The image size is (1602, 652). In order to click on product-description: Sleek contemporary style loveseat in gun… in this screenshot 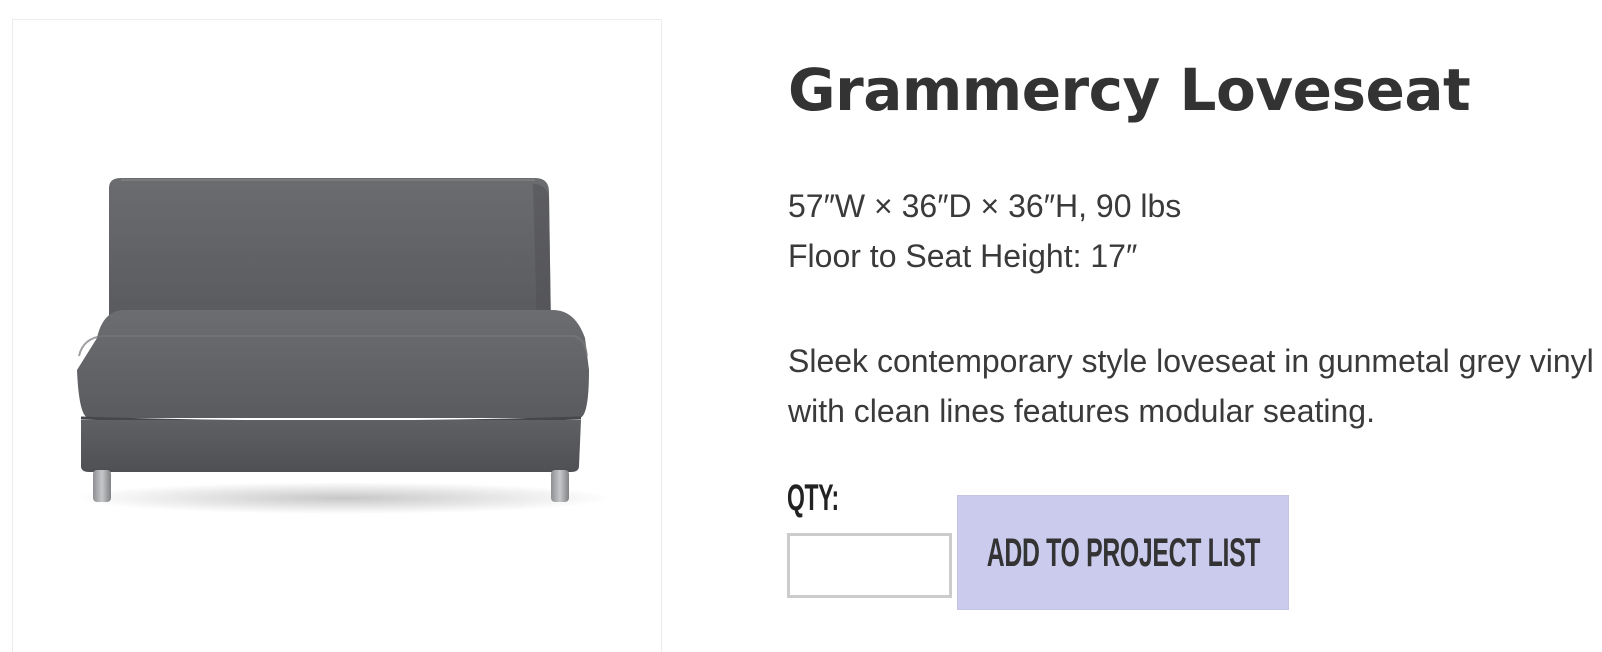, I will do `click(1191, 386)`.